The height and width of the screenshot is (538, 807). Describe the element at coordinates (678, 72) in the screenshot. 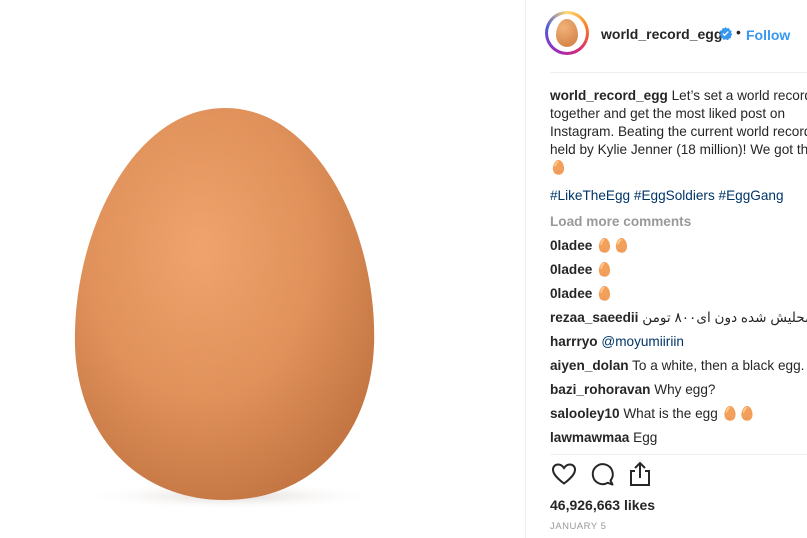

I see `header-divider` at that location.